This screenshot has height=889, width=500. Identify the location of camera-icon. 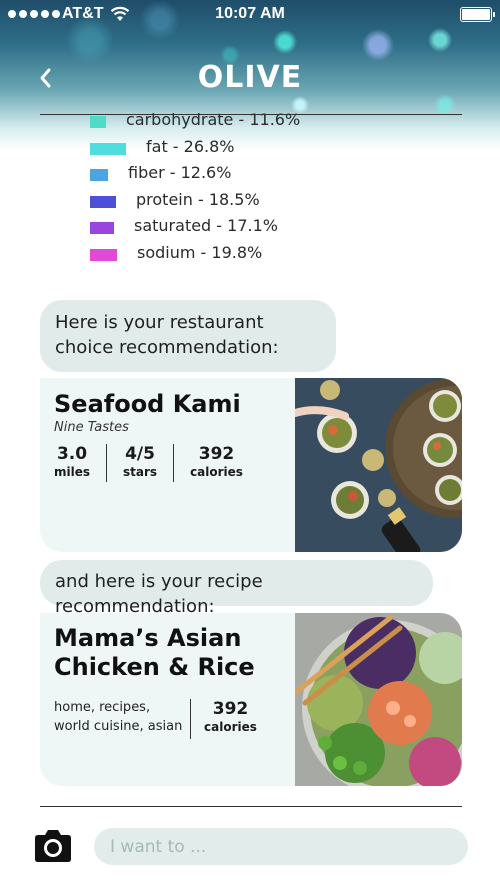
(53, 846).